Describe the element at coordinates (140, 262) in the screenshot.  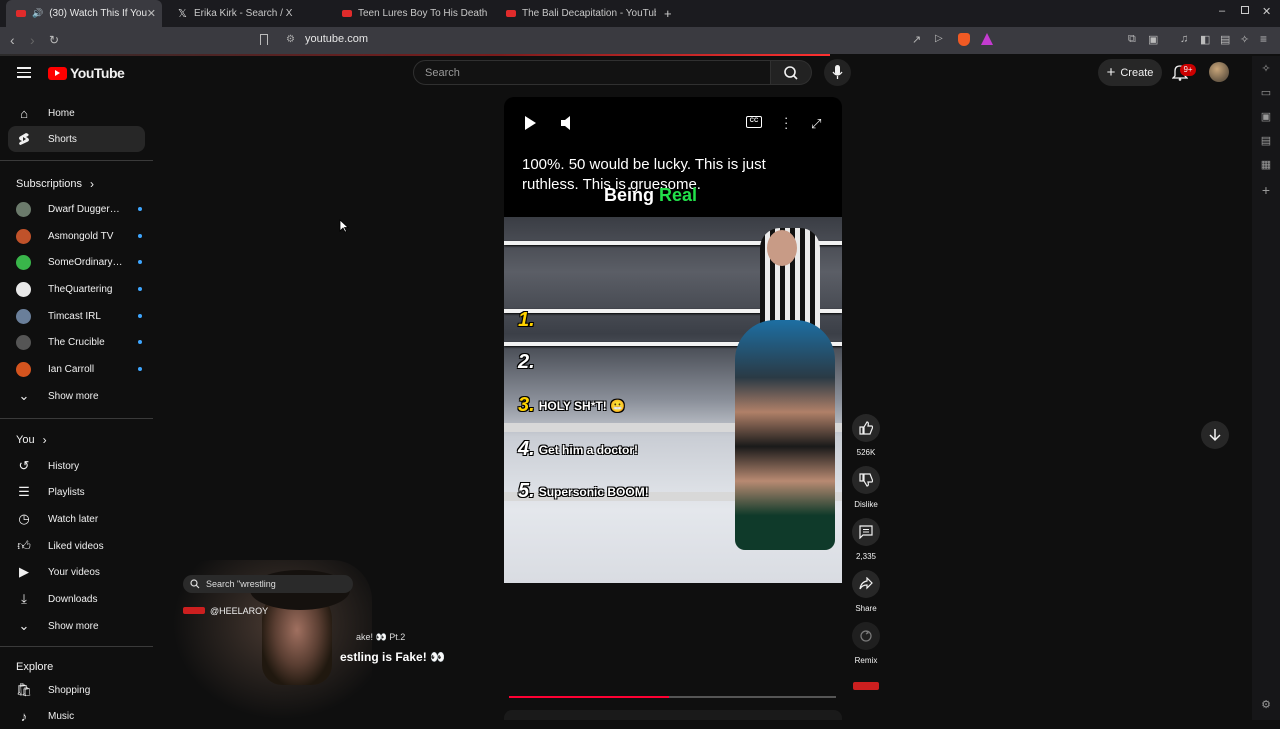
I see `new-content-dot` at that location.